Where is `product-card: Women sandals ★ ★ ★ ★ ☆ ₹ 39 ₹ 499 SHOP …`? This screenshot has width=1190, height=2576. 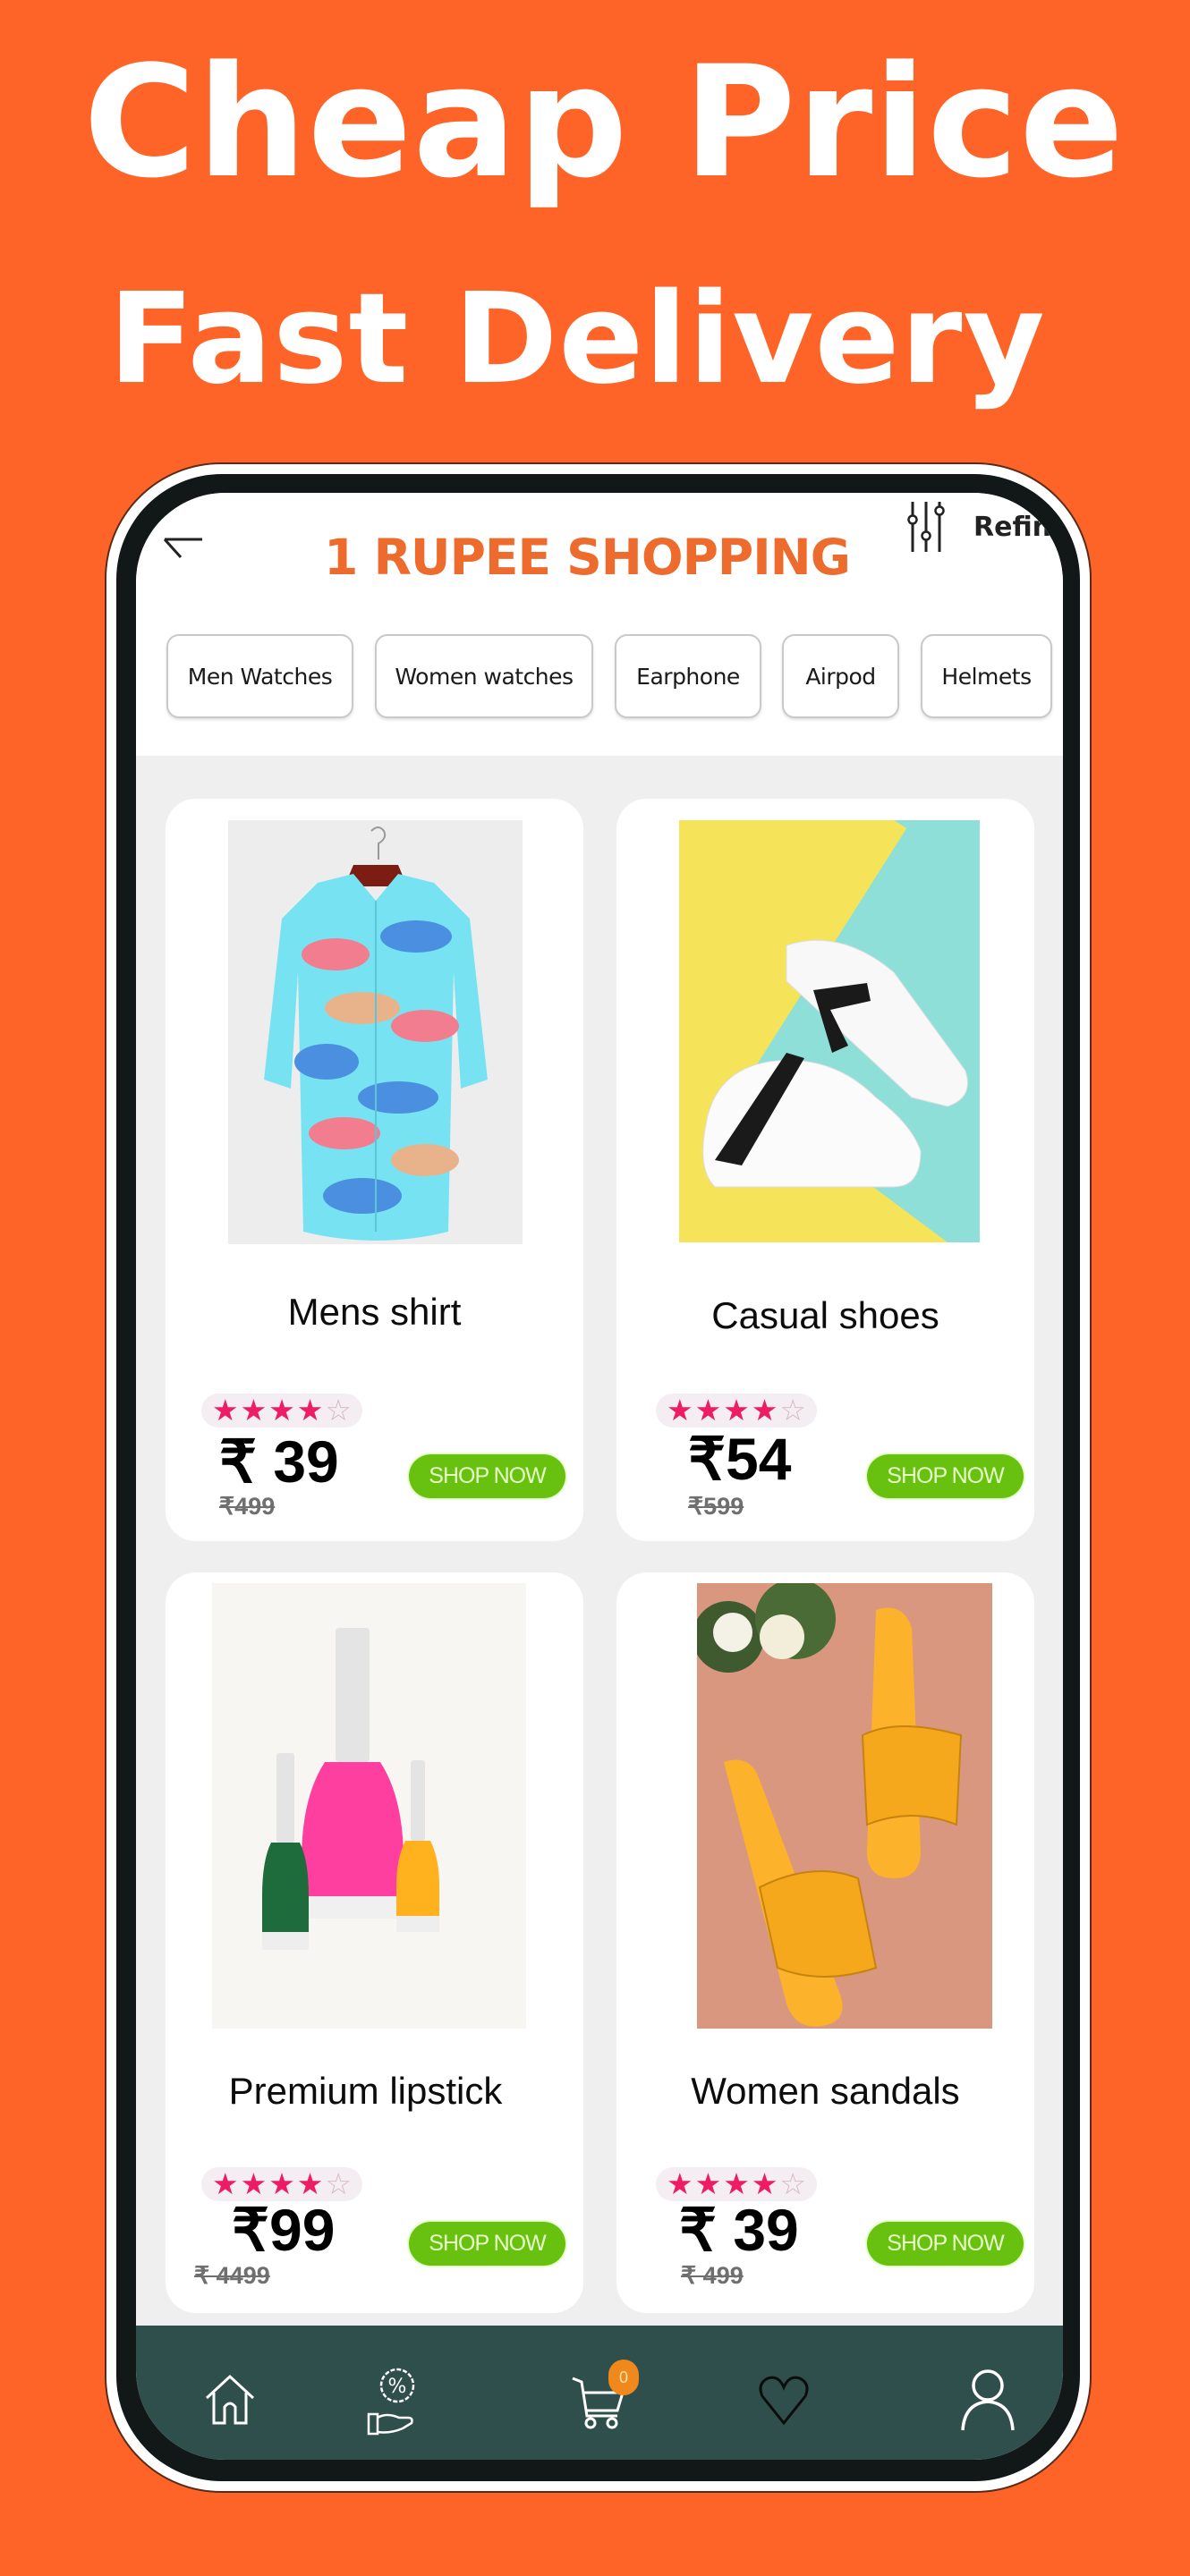
product-card: Women sandals ★ ★ ★ ★ ☆ ₹ 39 ₹ 499 SHOP … is located at coordinates (825, 1942).